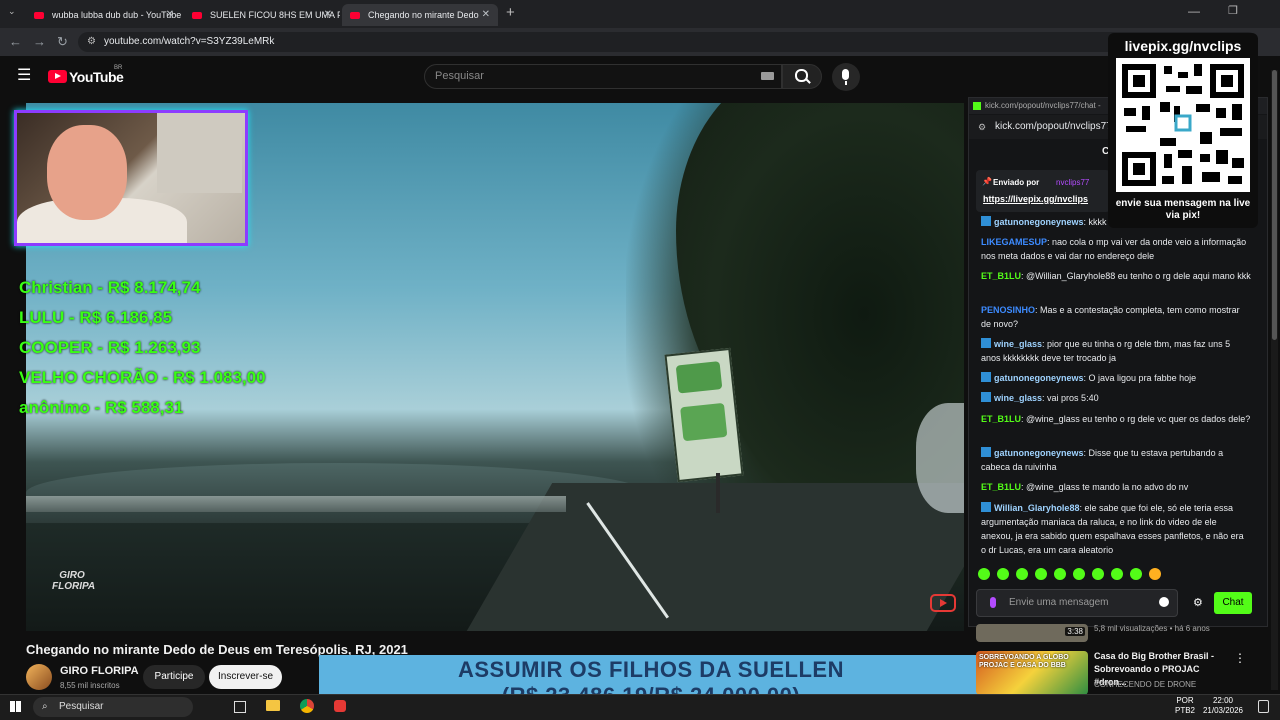 This screenshot has width=1280, height=720. I want to click on system-clock: 22:00 21/03/2026, so click(1223, 706).